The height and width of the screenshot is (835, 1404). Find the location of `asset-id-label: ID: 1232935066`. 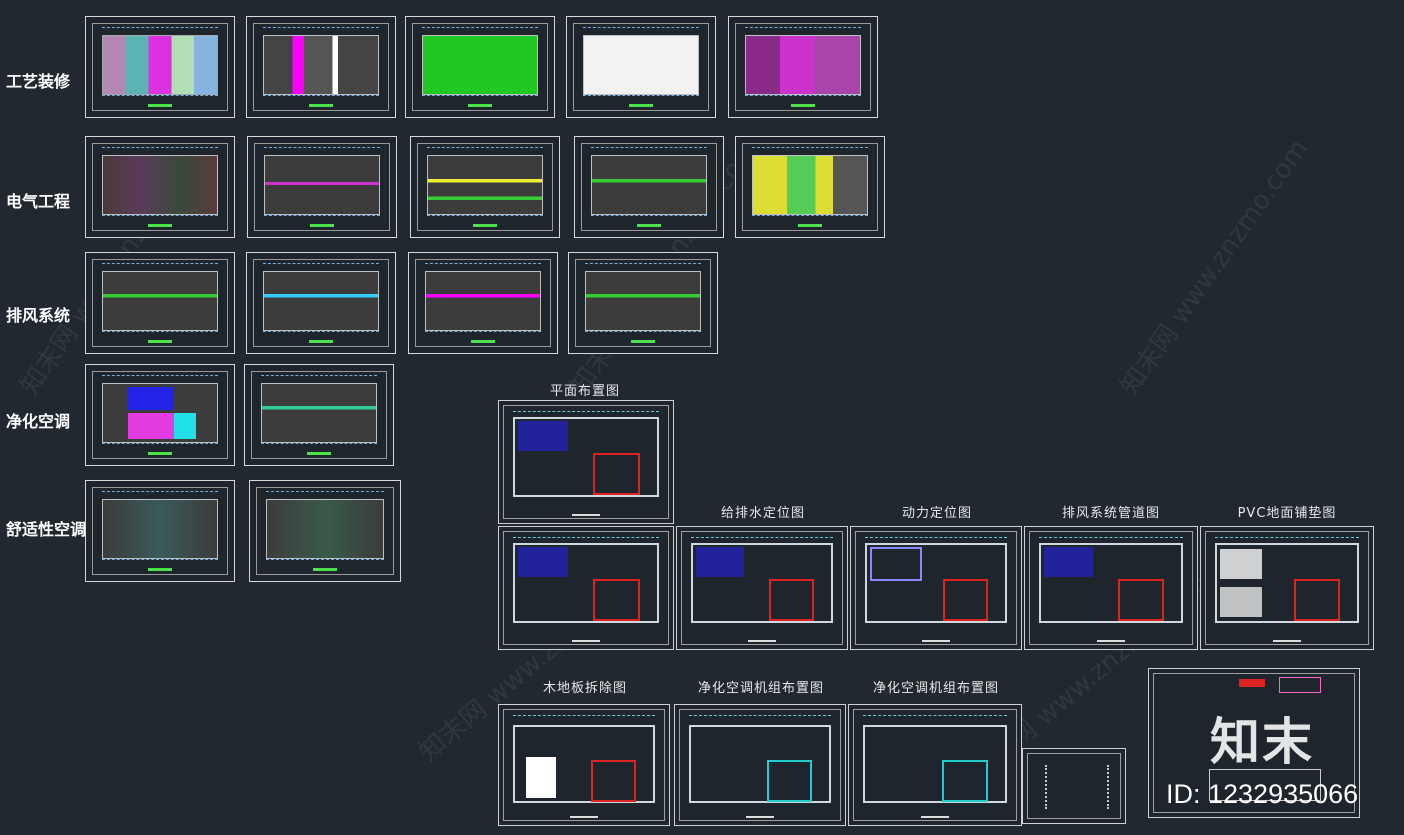

asset-id-label: ID: 1232935066 is located at coordinates (1262, 794).